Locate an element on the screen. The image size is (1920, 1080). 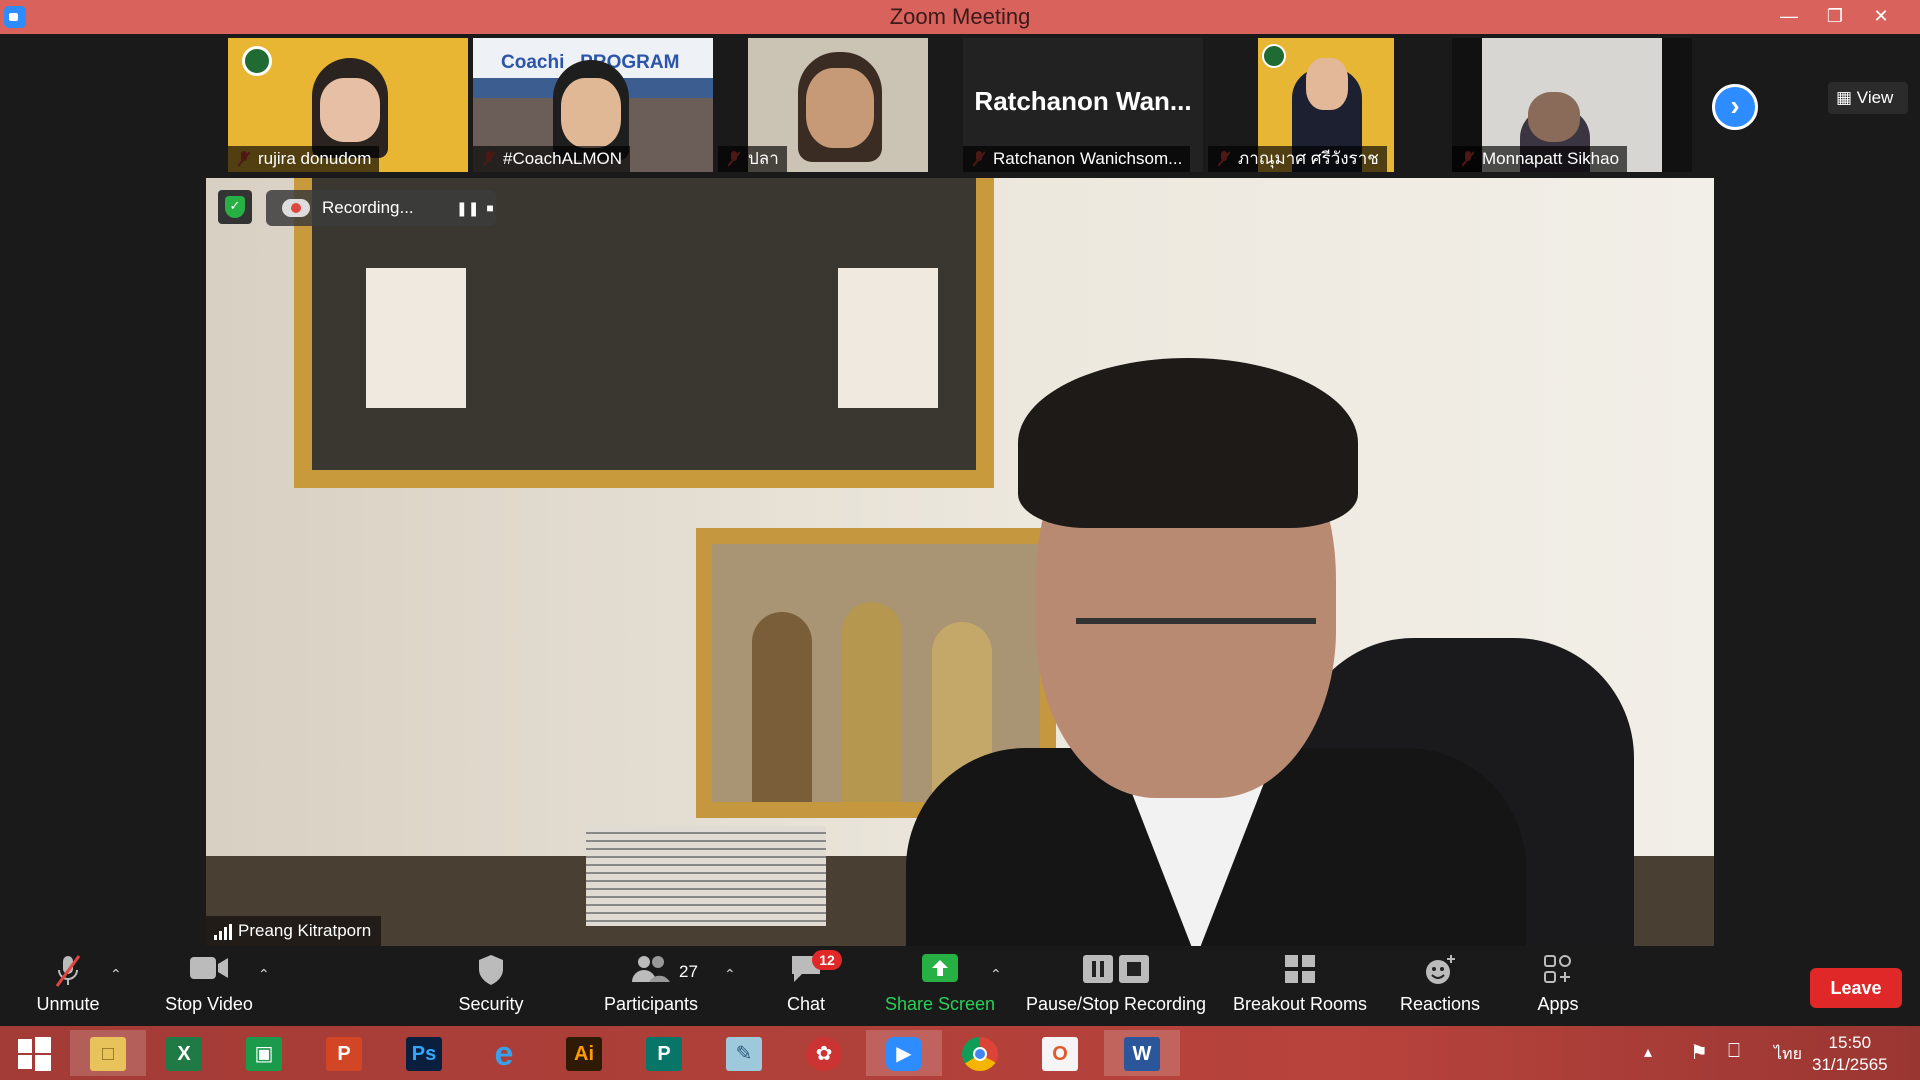
start-button is located at coordinates (34, 1053).